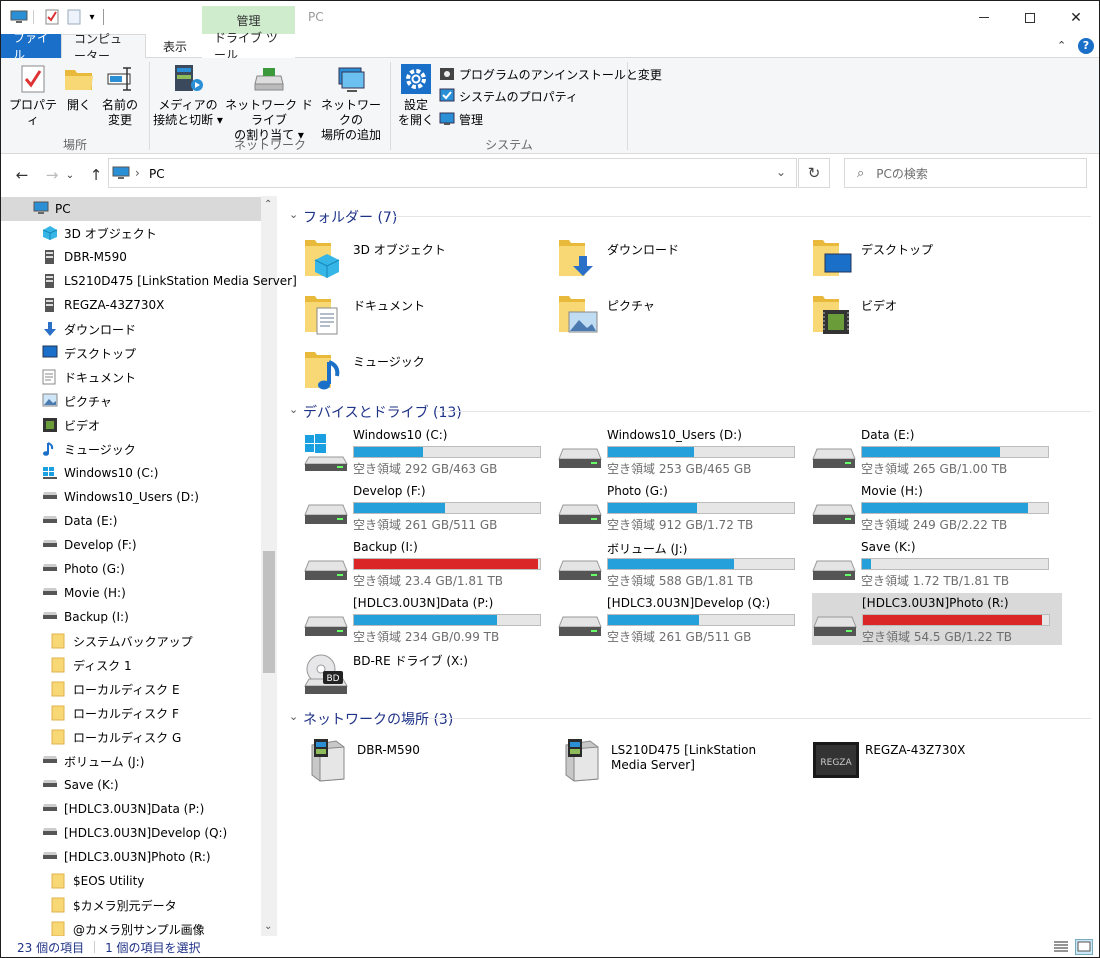 This screenshot has width=1100, height=958. Describe the element at coordinates (131, 641) in the screenshot. I see `nav-item: システムバックアップ` at that location.